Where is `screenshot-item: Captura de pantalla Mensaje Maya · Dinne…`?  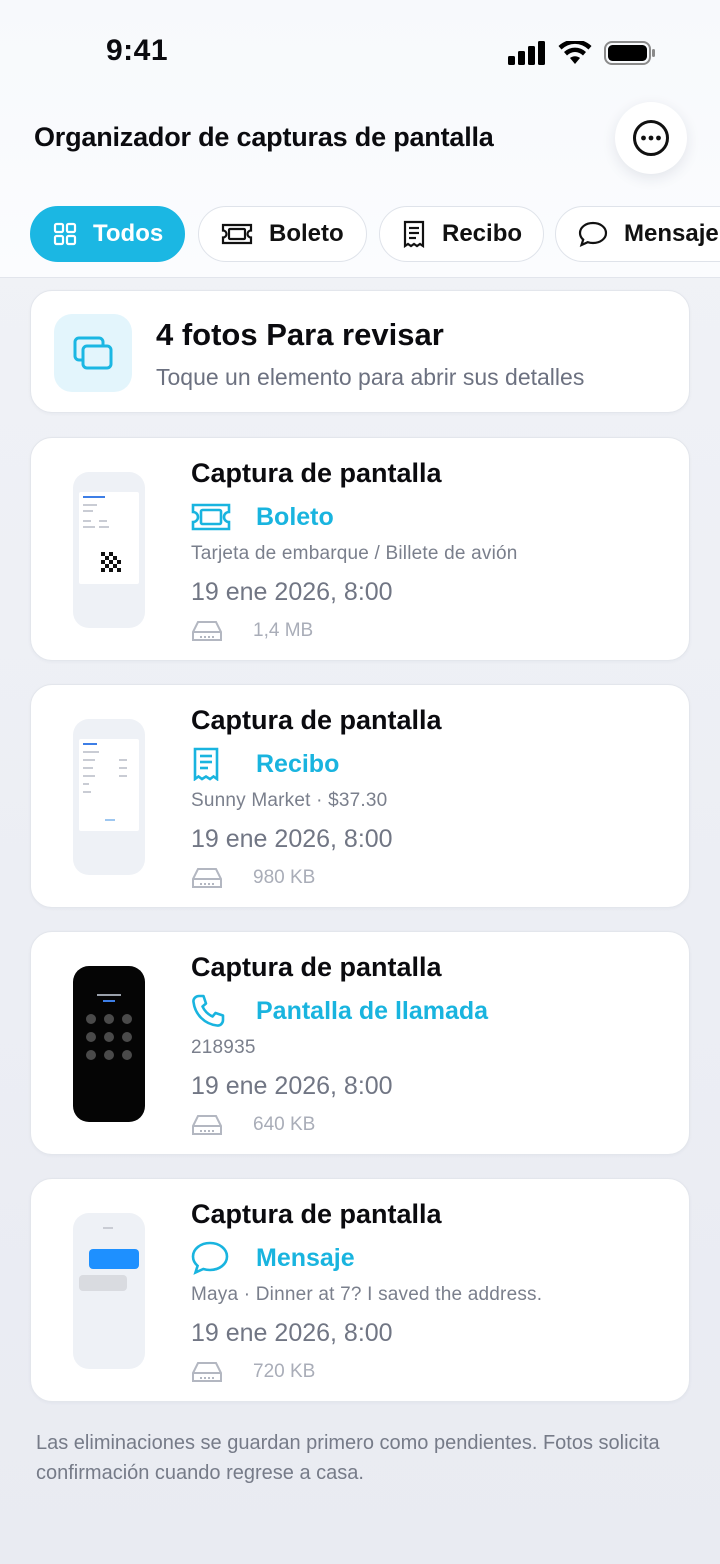
screenshot-item: Captura de pantalla Mensaje Maya · Dinne… is located at coordinates (360, 1290).